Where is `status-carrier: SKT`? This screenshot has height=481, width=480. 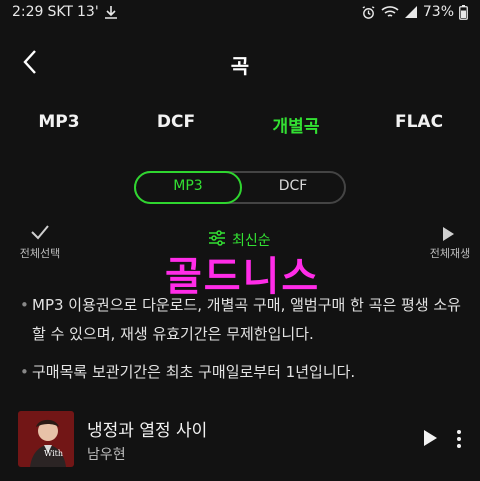 status-carrier: SKT is located at coordinates (60, 12).